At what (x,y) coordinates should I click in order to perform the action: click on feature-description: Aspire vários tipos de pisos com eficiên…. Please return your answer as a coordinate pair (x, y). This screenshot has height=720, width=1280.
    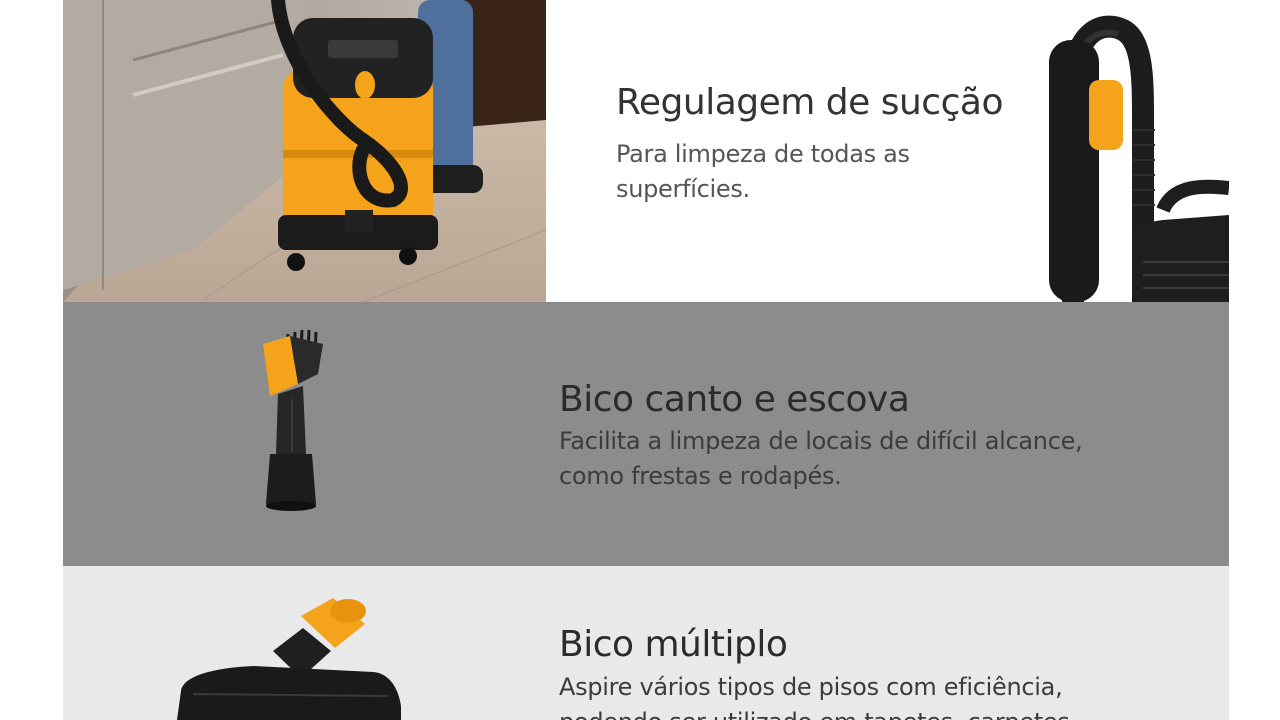
    Looking at the image, I should click on (814, 696).